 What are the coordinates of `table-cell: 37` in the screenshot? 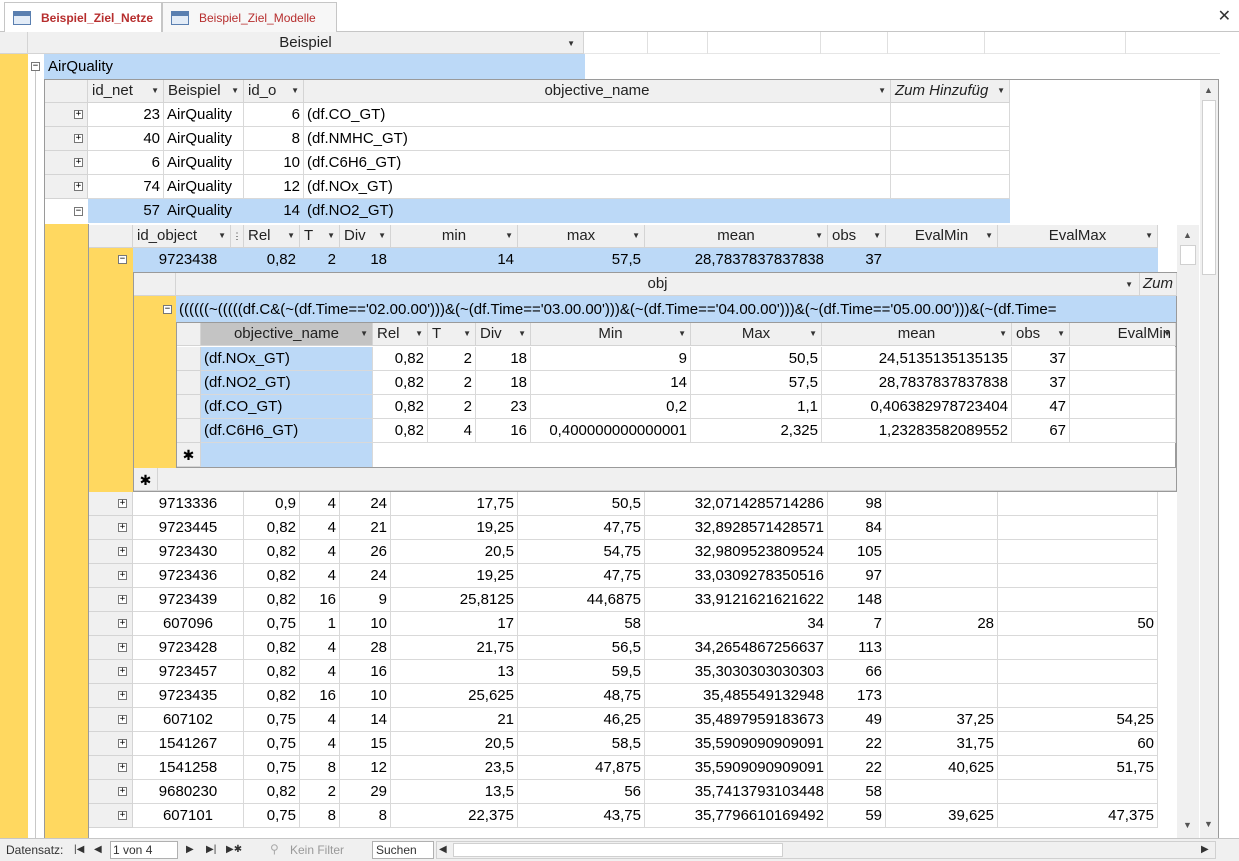 It's located at (1041, 383).